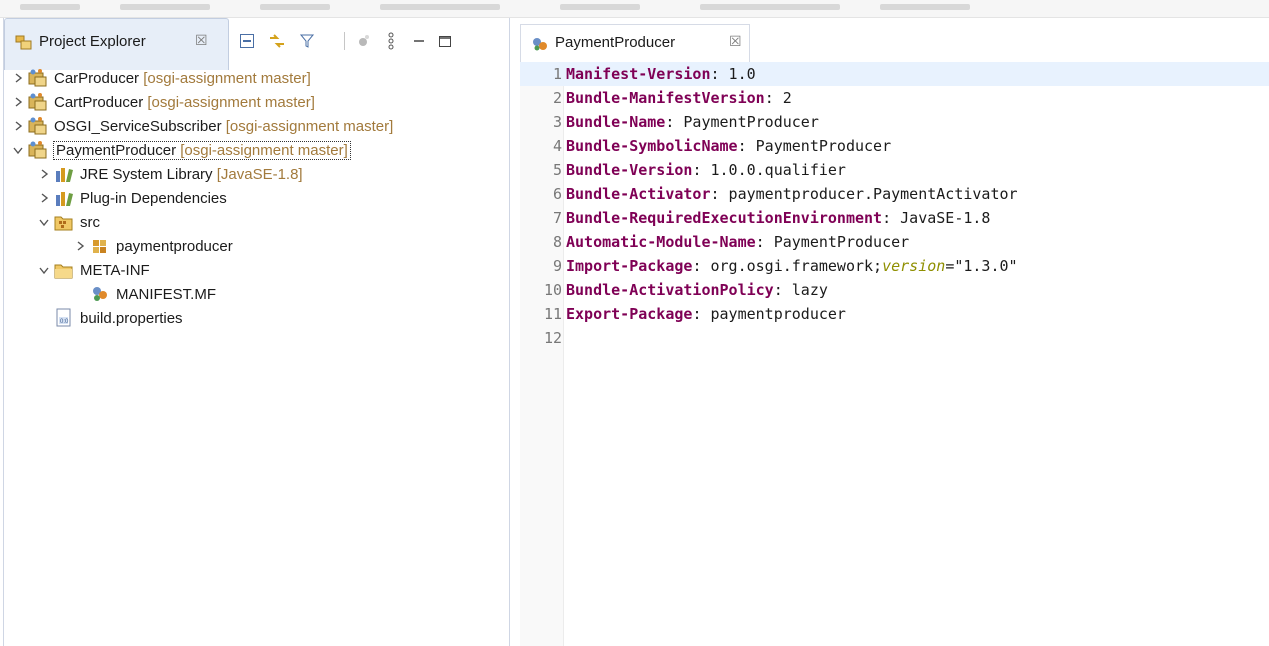 The height and width of the screenshot is (646, 1269). What do you see at coordinates (894, 146) in the screenshot?
I see `code-line: 4 Bundle-SymbolicName: PaymentProducer` at bounding box center [894, 146].